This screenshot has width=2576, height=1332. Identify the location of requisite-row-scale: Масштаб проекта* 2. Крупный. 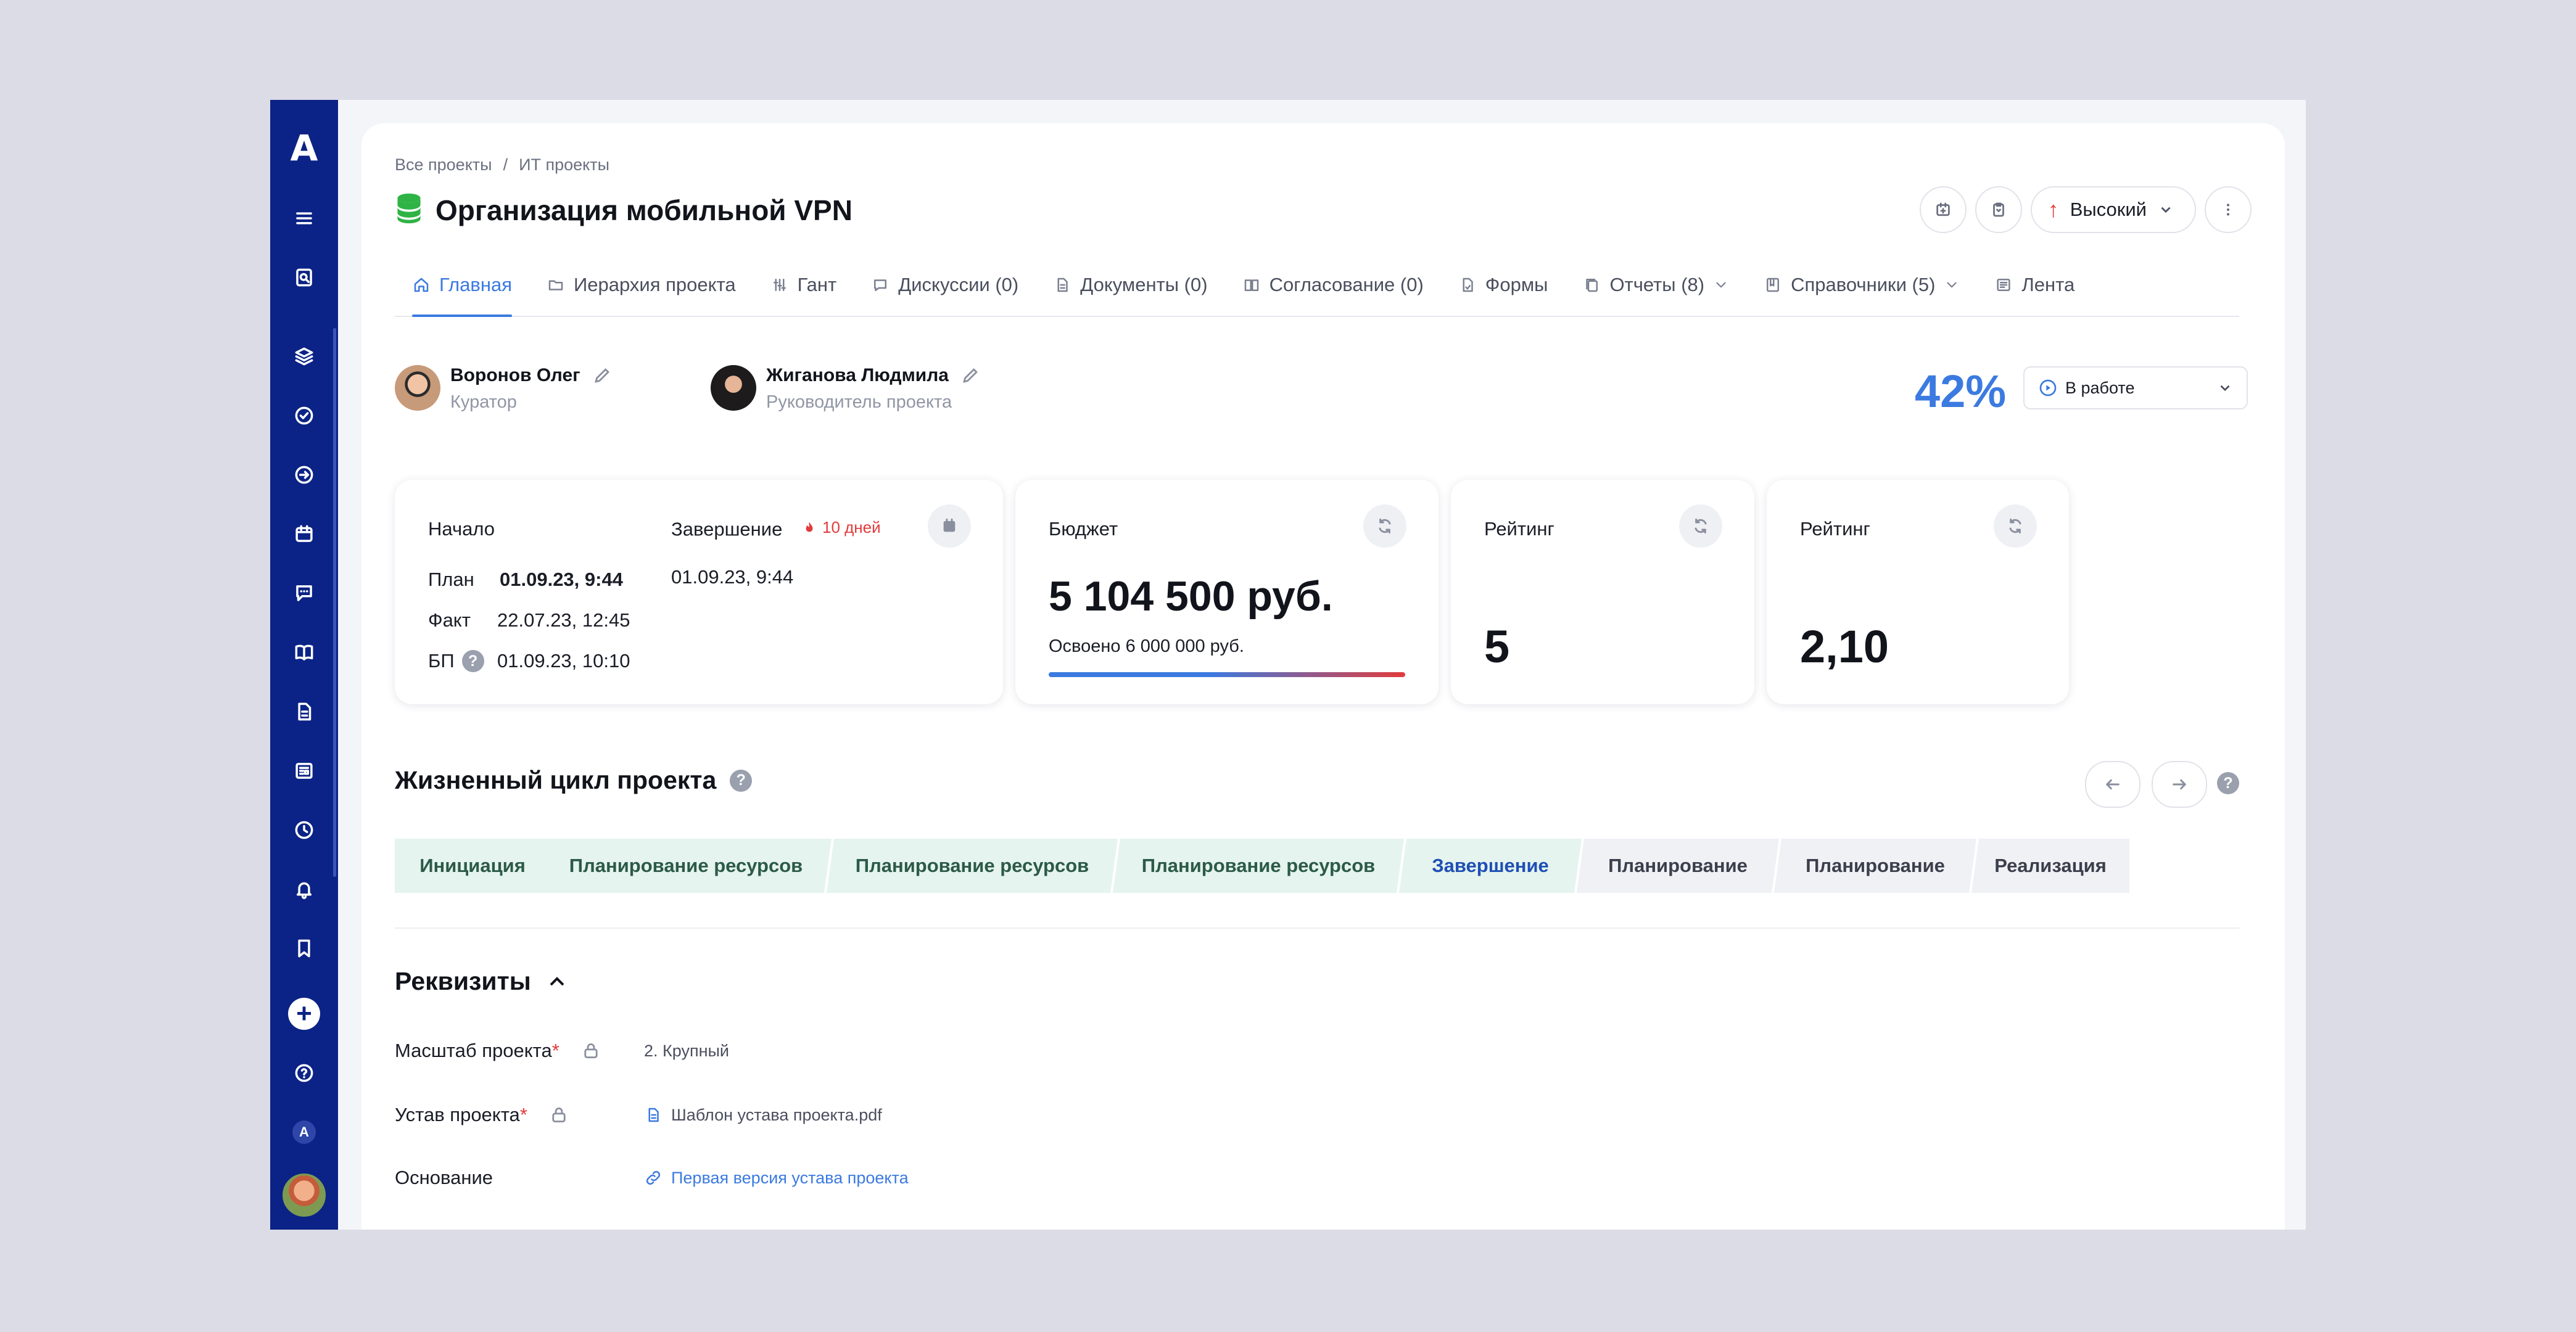
(562, 1051).